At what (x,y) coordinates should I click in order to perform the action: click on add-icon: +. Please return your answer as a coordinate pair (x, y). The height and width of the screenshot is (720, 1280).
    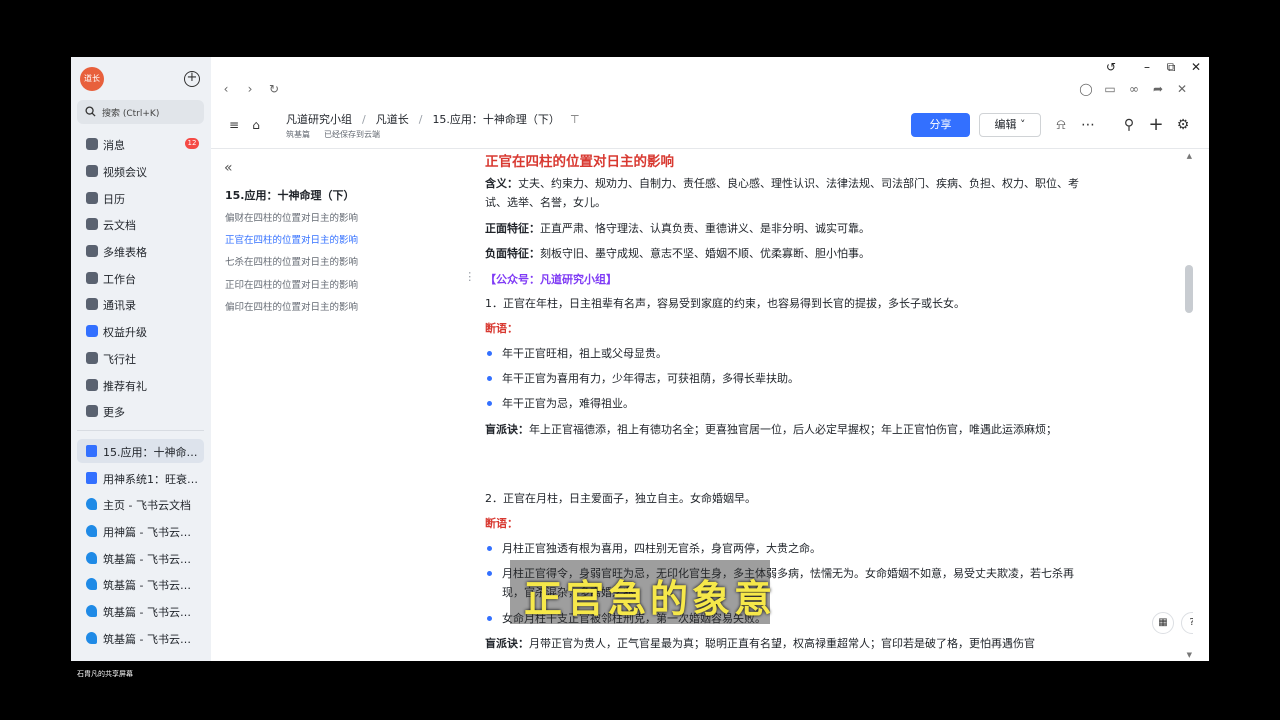
    Looking at the image, I should click on (1156, 125).